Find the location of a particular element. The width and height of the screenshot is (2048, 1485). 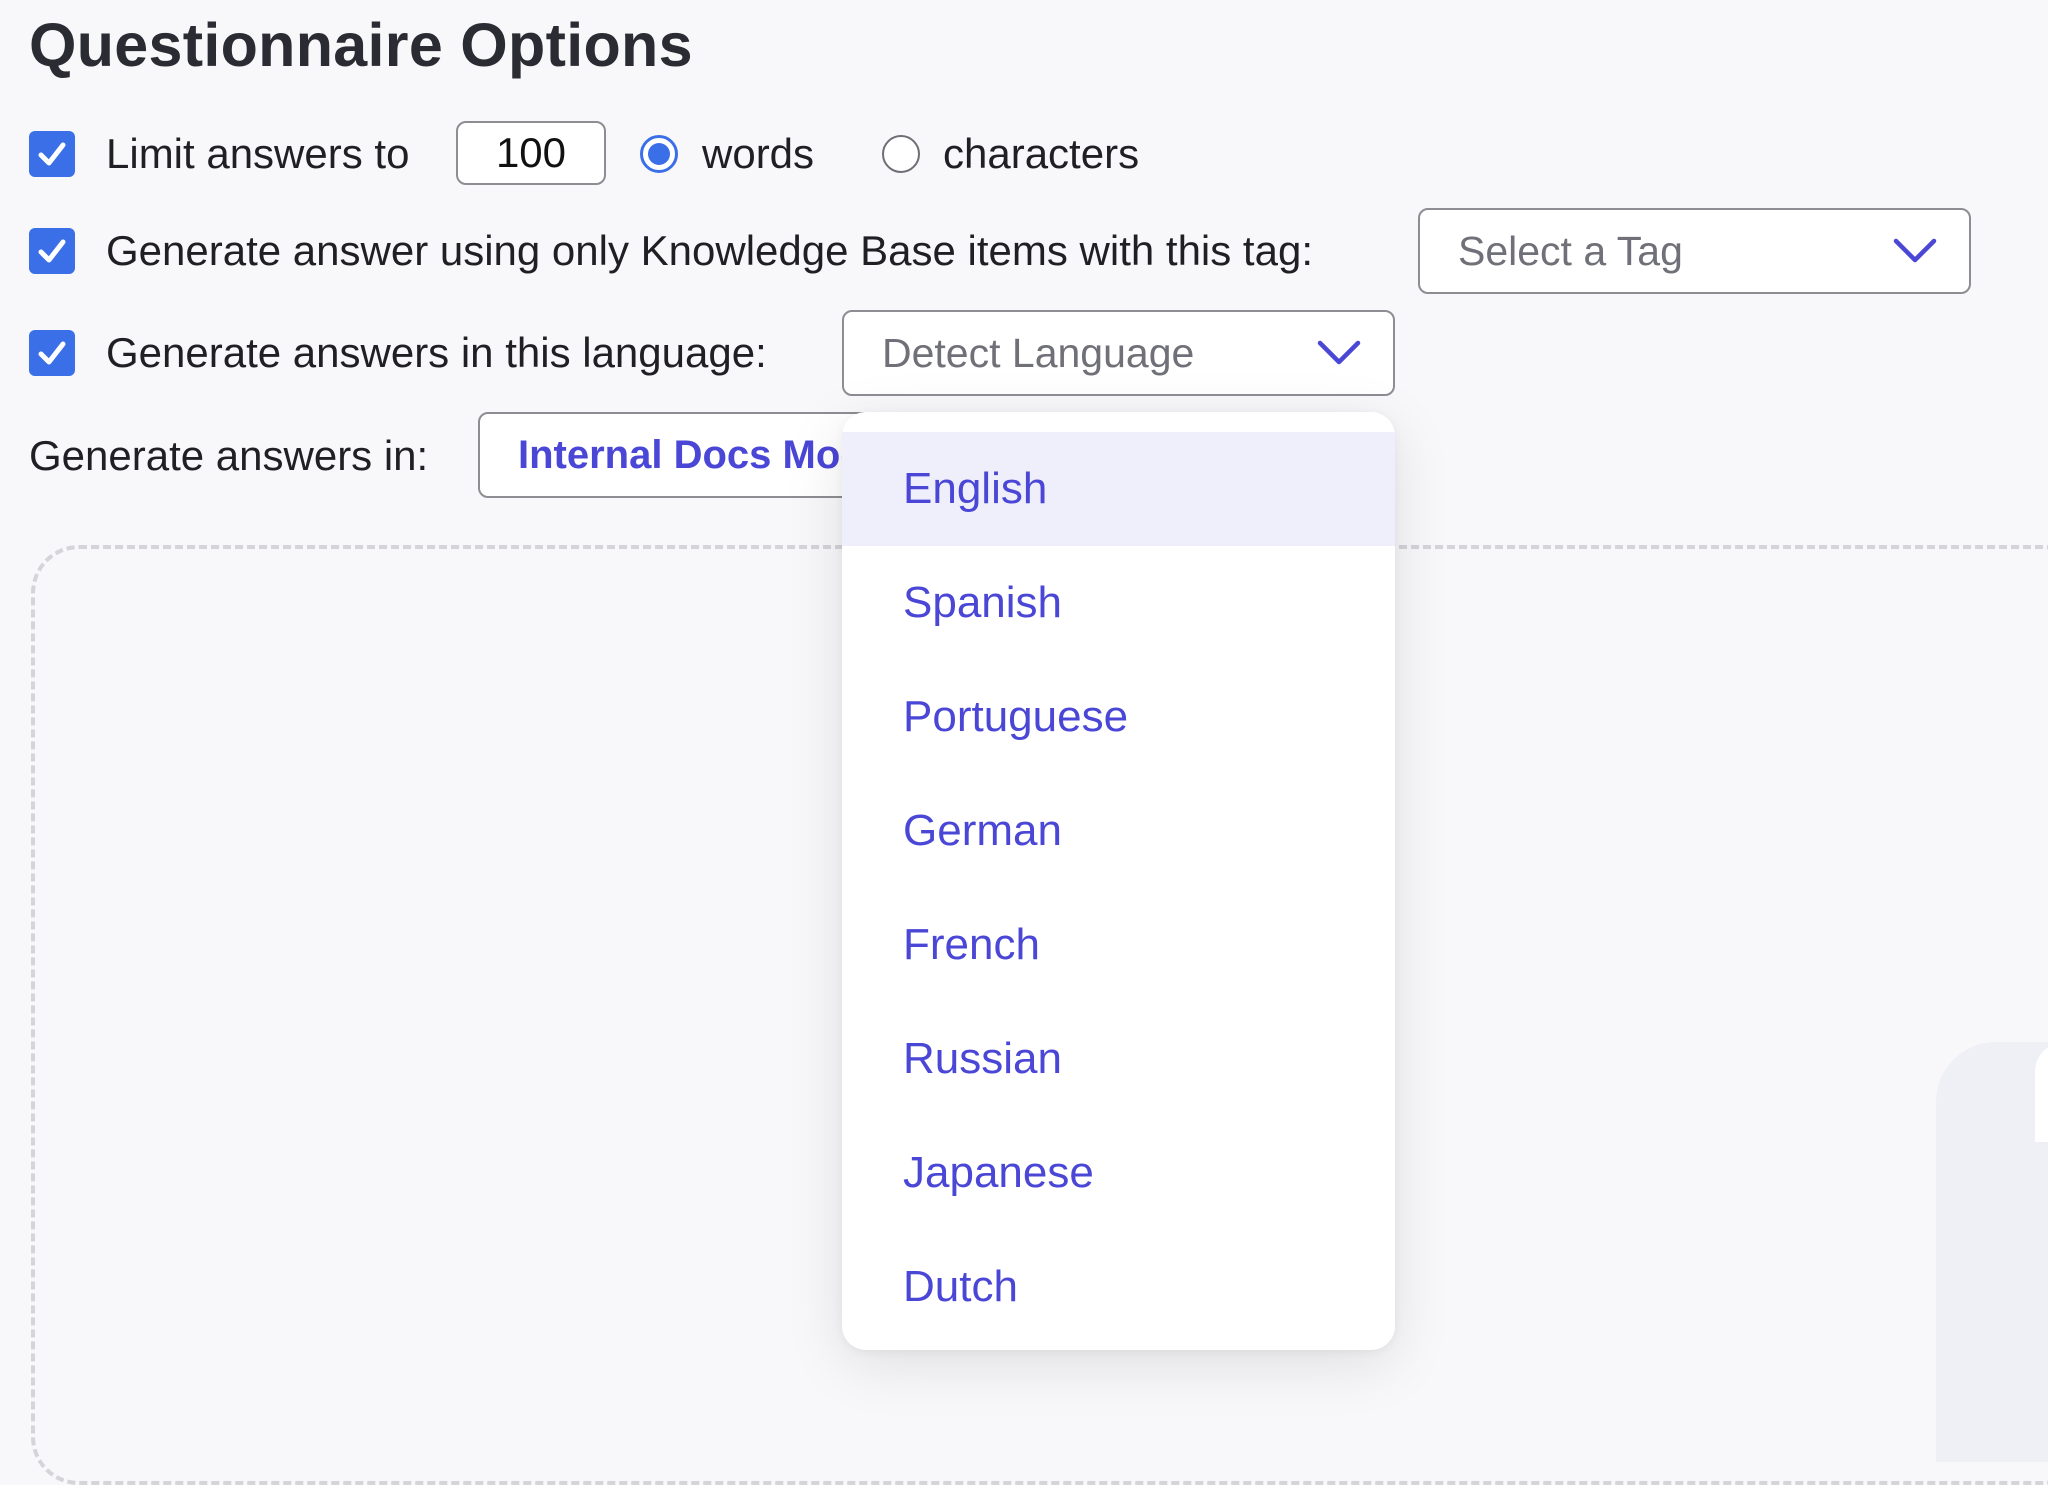

tag-select-placeholder: Select a Tag is located at coordinates (1570, 250).